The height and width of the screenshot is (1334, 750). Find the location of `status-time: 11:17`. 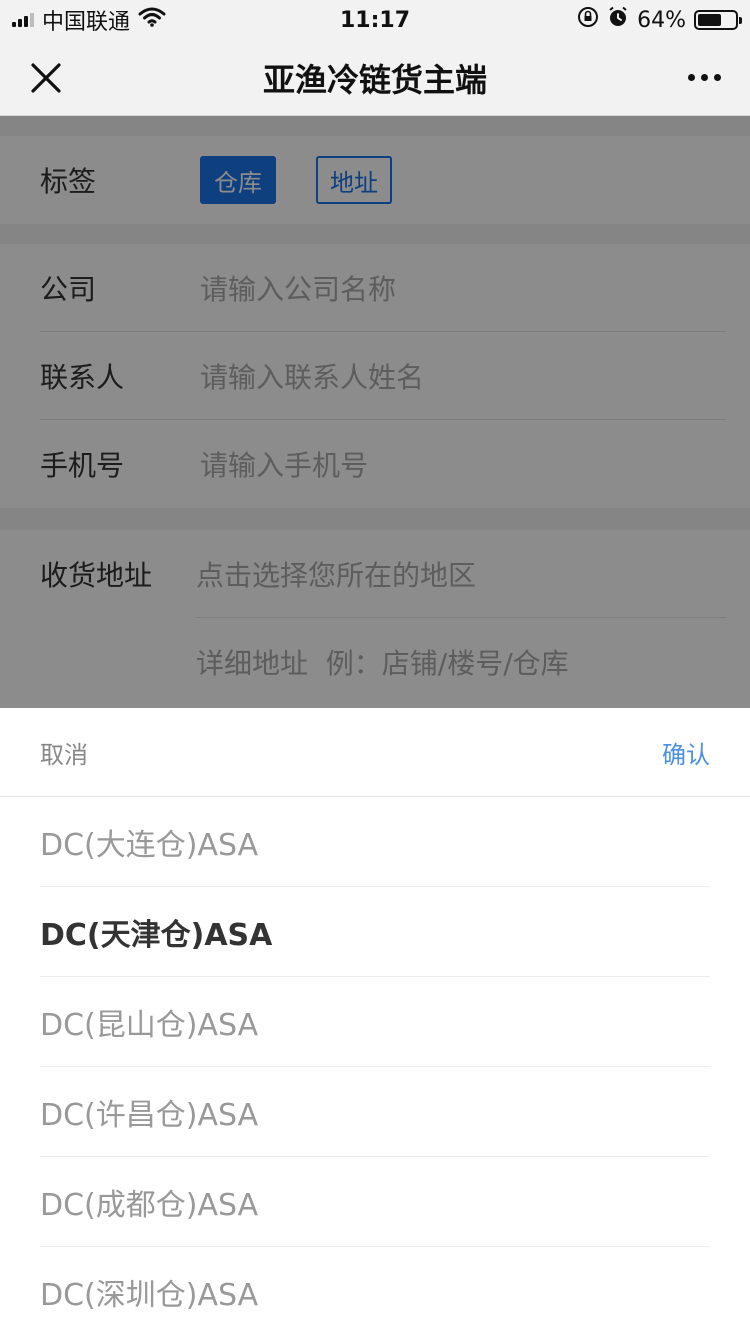

status-time: 11:17 is located at coordinates (375, 20).